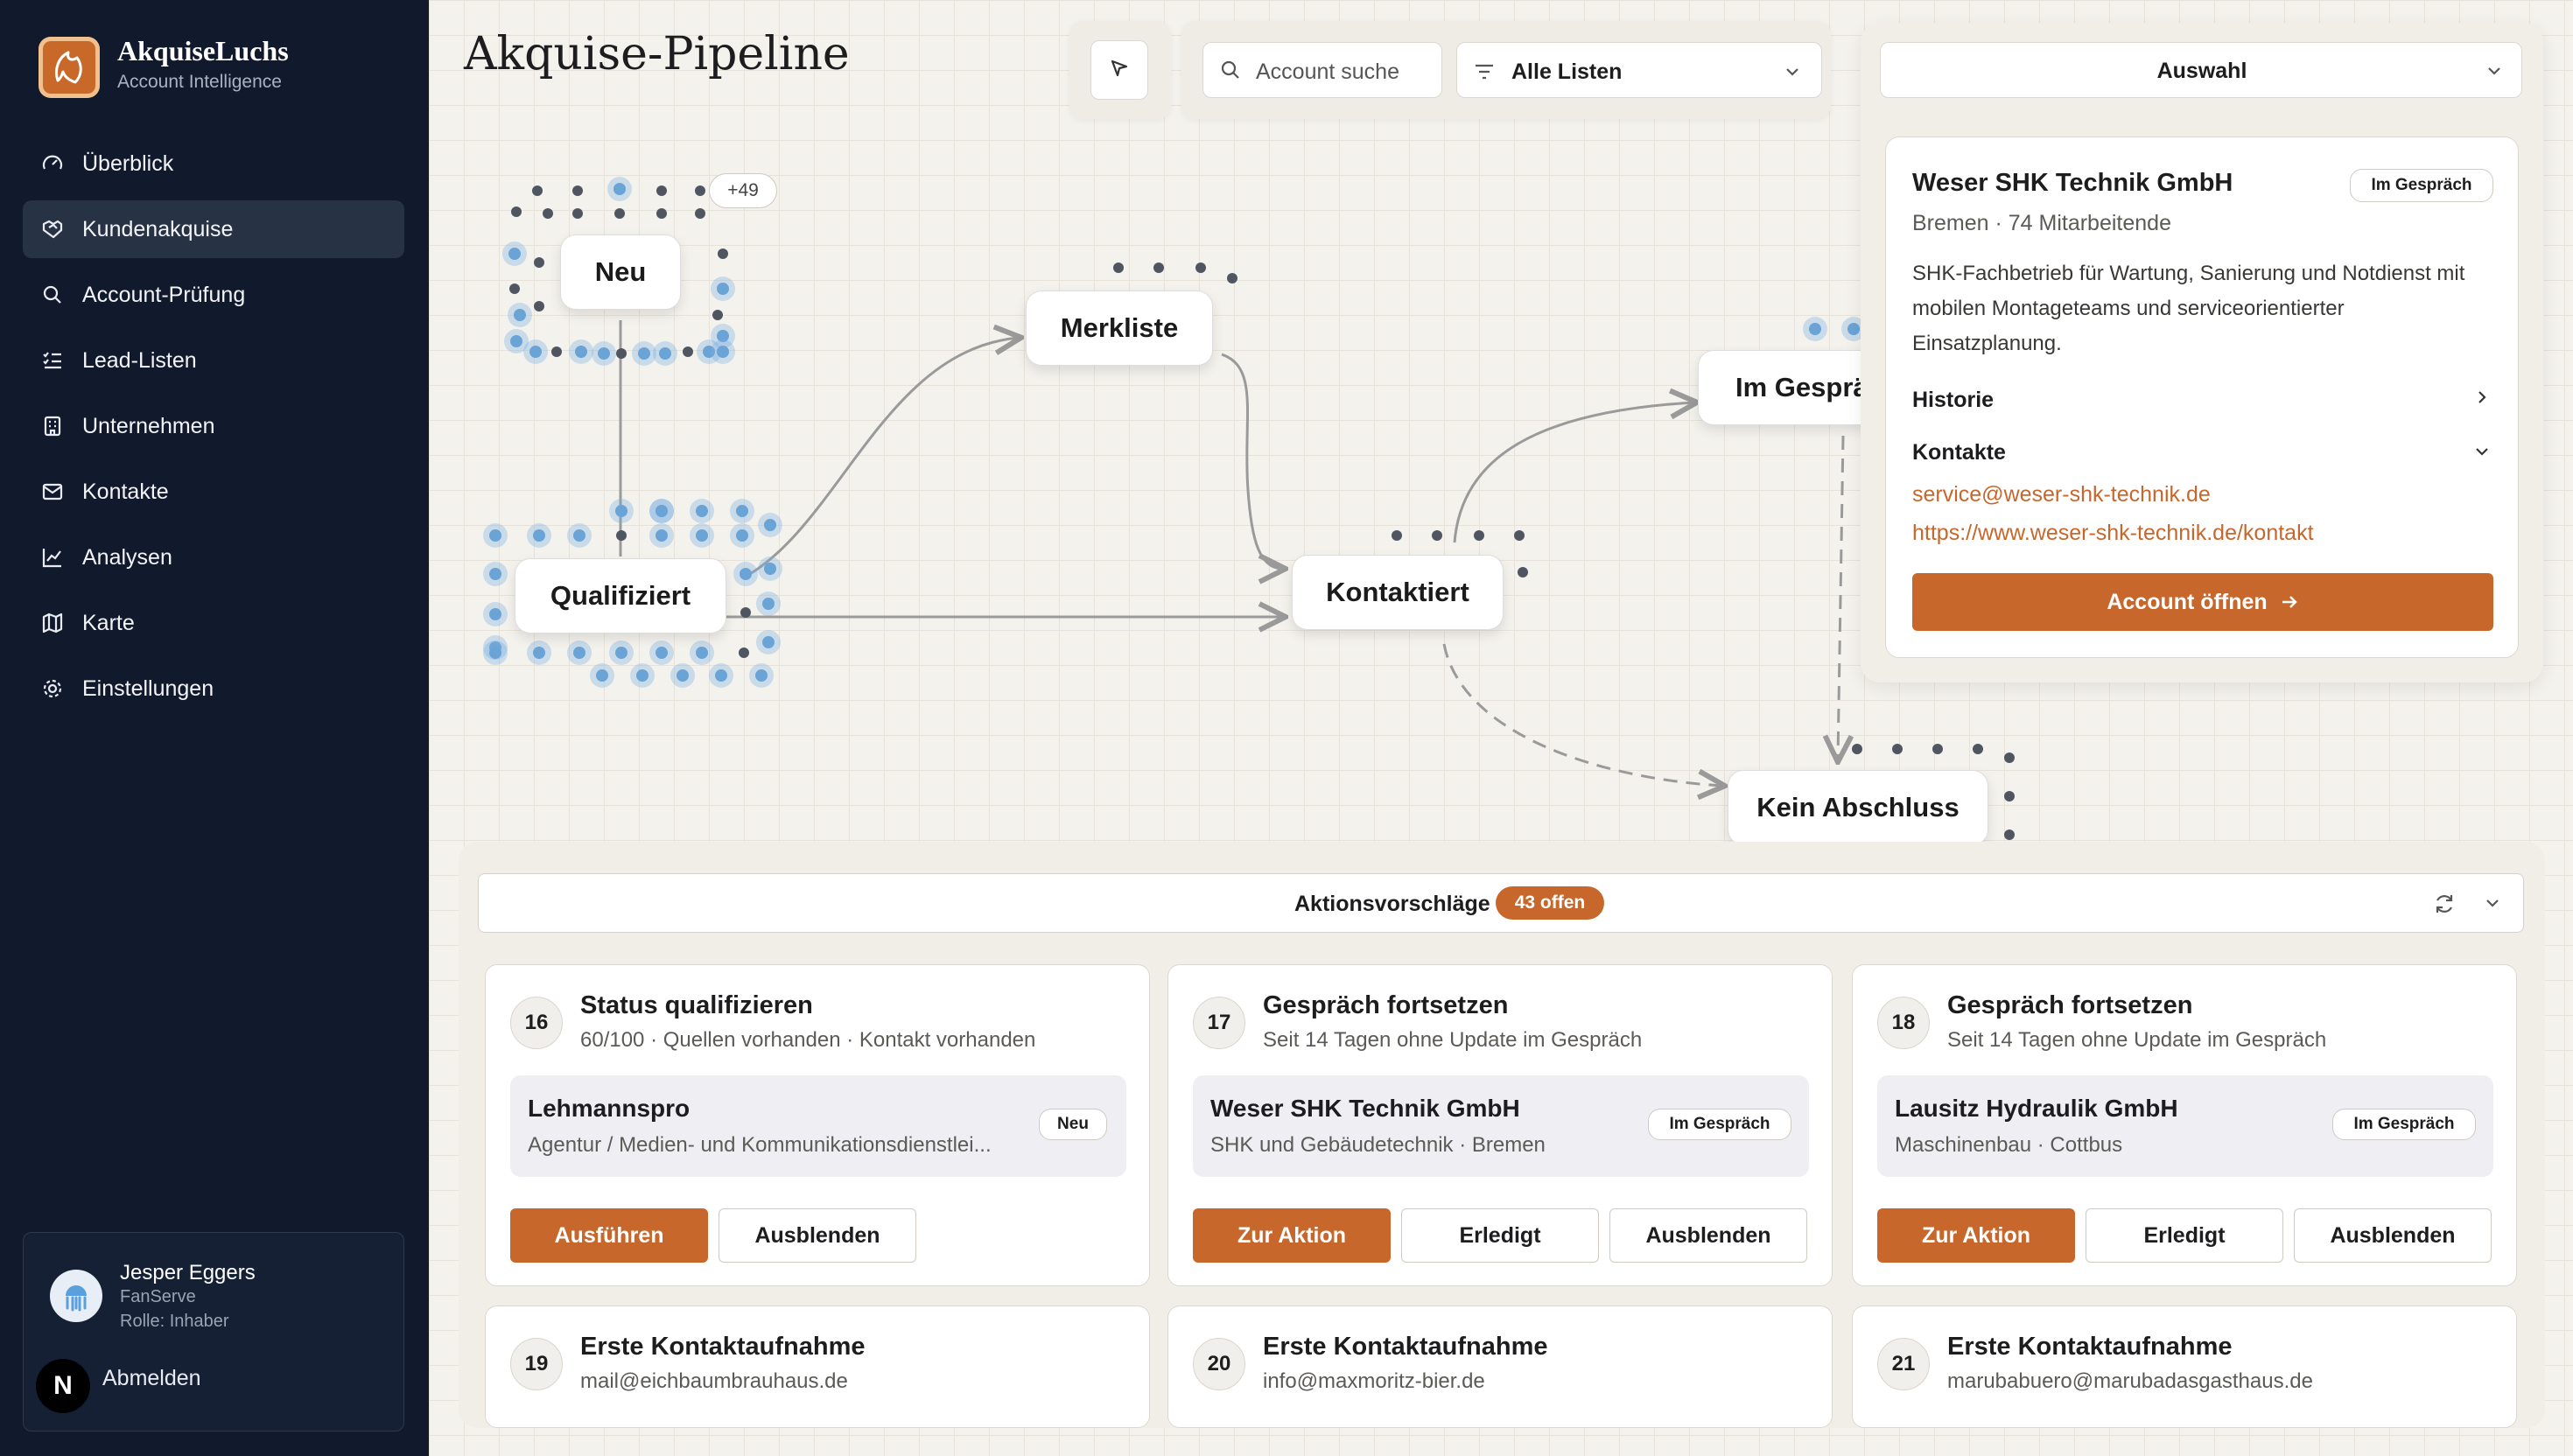 The width and height of the screenshot is (2573, 1456). I want to click on contacts-section: Kontakte, so click(1959, 453).